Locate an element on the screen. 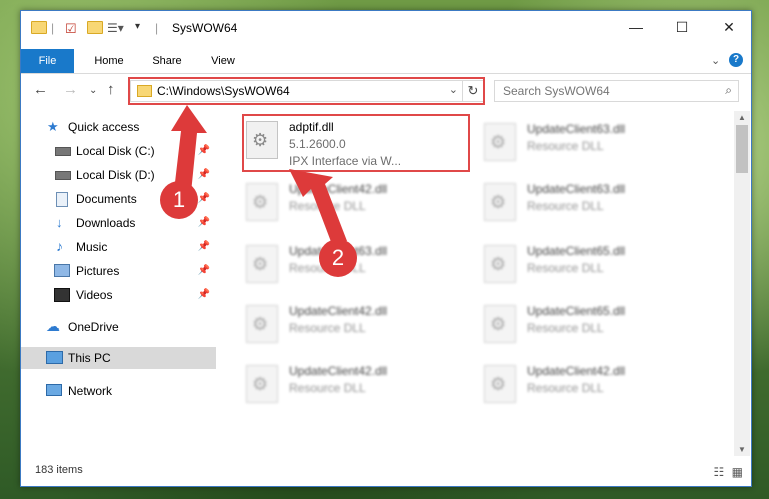 The width and height of the screenshot is (769, 499). annotation-arrows is located at coordinates (259, 176).